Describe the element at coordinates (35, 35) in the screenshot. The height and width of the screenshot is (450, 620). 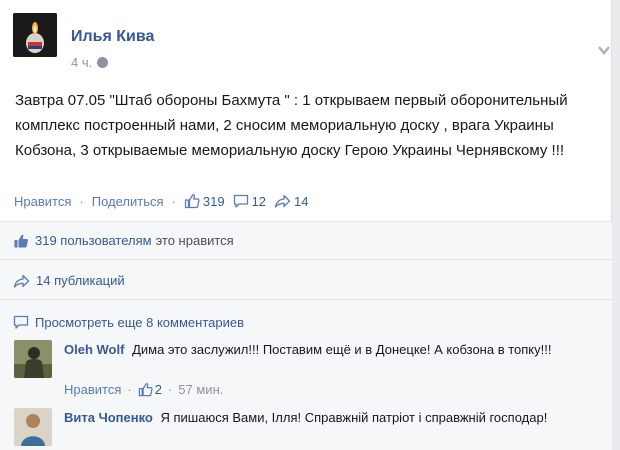
I see `author-avatar` at that location.